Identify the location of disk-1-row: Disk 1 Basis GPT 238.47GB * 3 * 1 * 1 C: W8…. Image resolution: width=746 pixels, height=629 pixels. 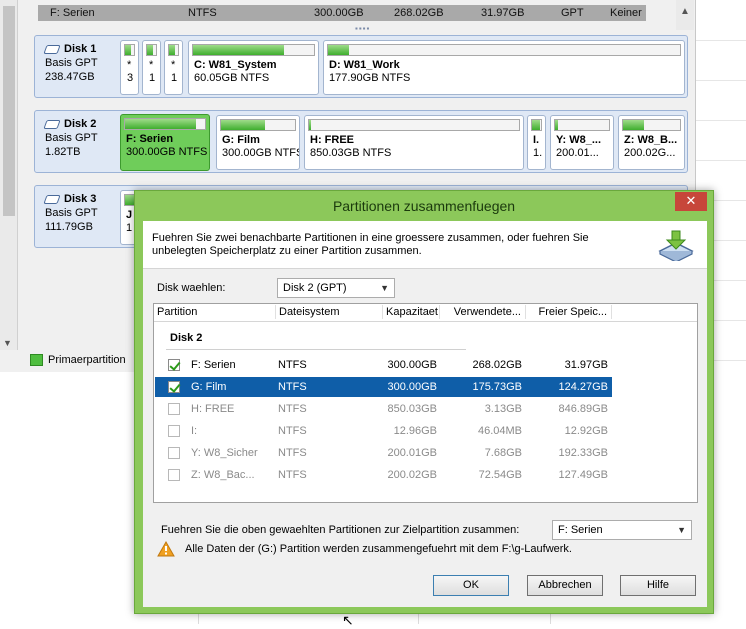
(361, 66).